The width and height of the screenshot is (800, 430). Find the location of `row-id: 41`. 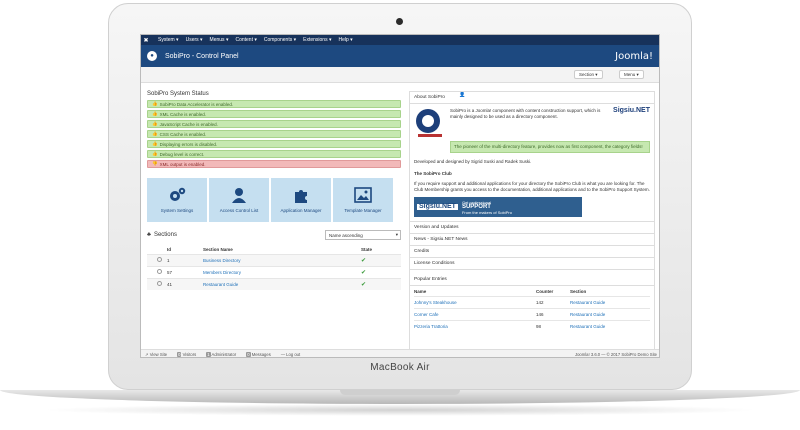

row-id: 41 is located at coordinates (185, 283).